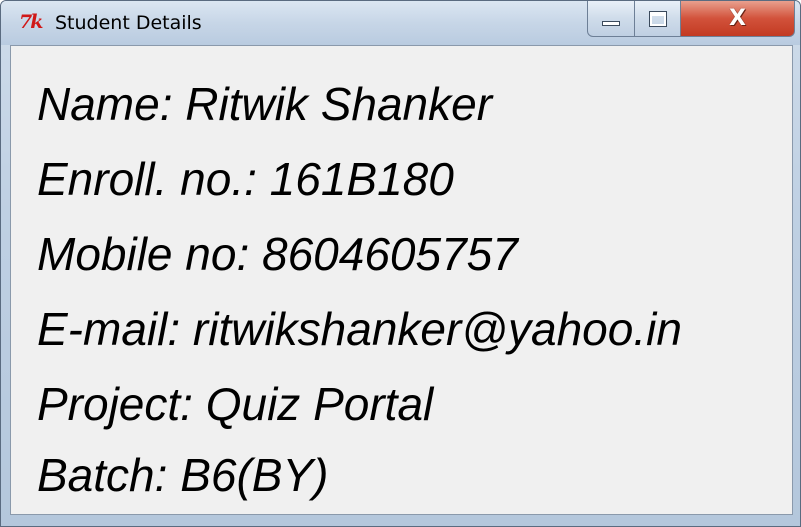 The image size is (801, 527). Describe the element at coordinates (265, 104) in the screenshot. I see `name-label: Name: Ritwik Shanker` at that location.